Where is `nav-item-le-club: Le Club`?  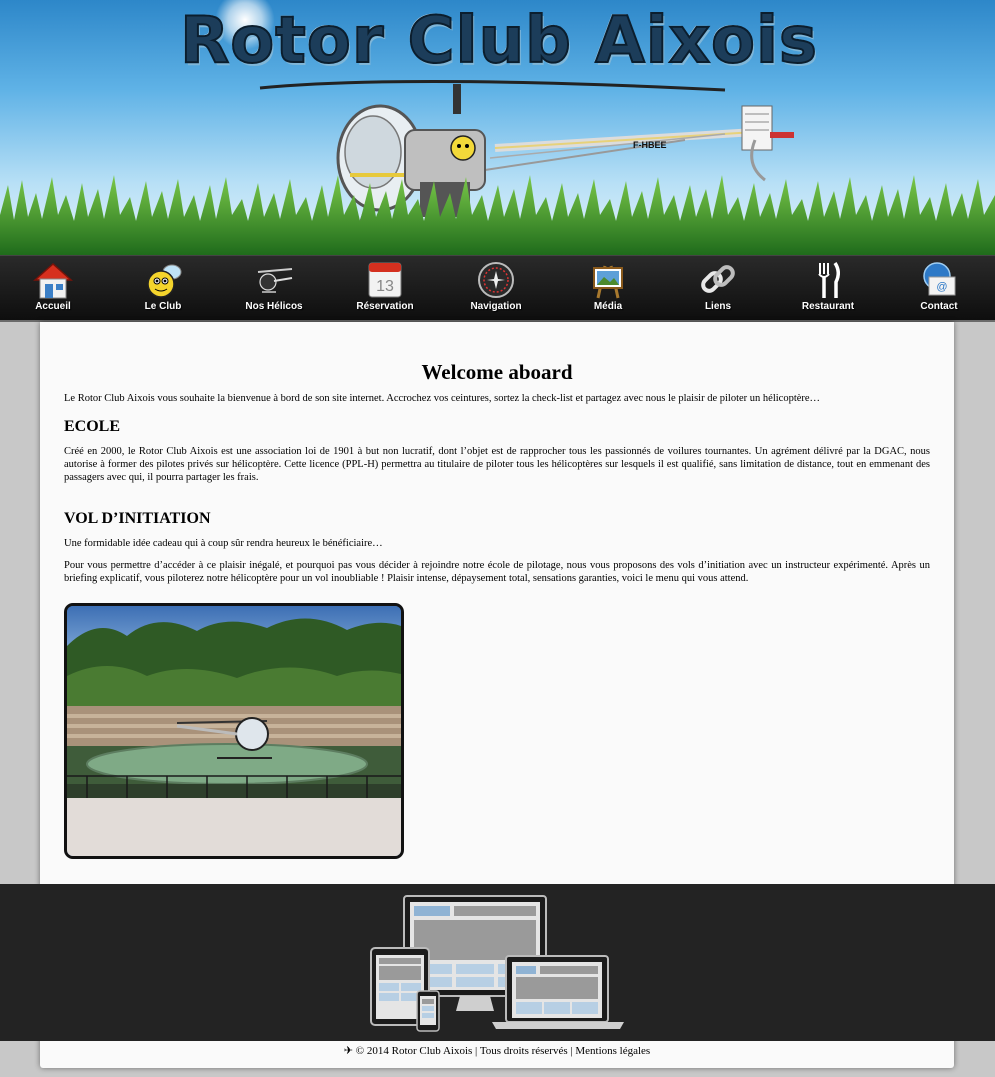
nav-item-le-club: Le Club is located at coordinates (163, 290).